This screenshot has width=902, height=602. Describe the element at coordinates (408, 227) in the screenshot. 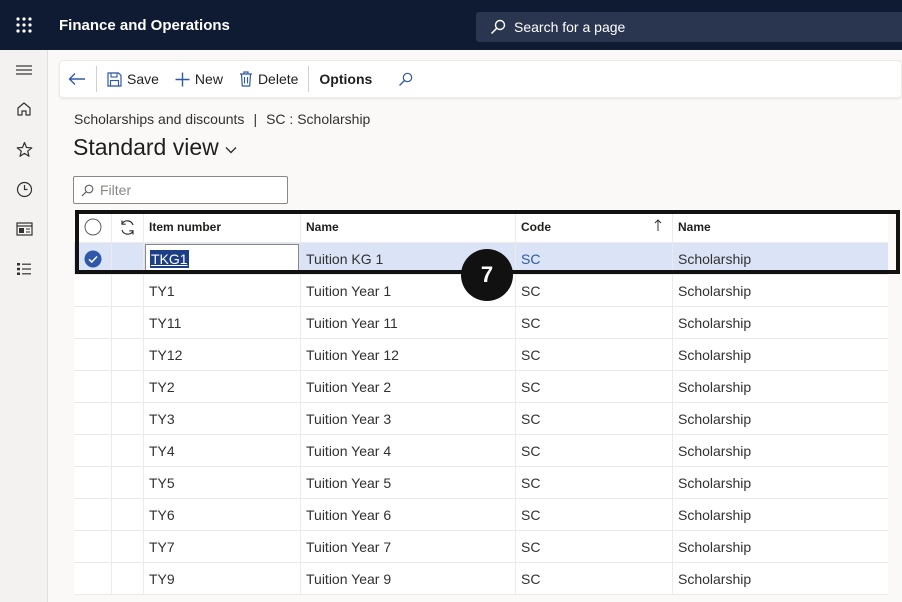

I see `column-header-name: Name` at that location.